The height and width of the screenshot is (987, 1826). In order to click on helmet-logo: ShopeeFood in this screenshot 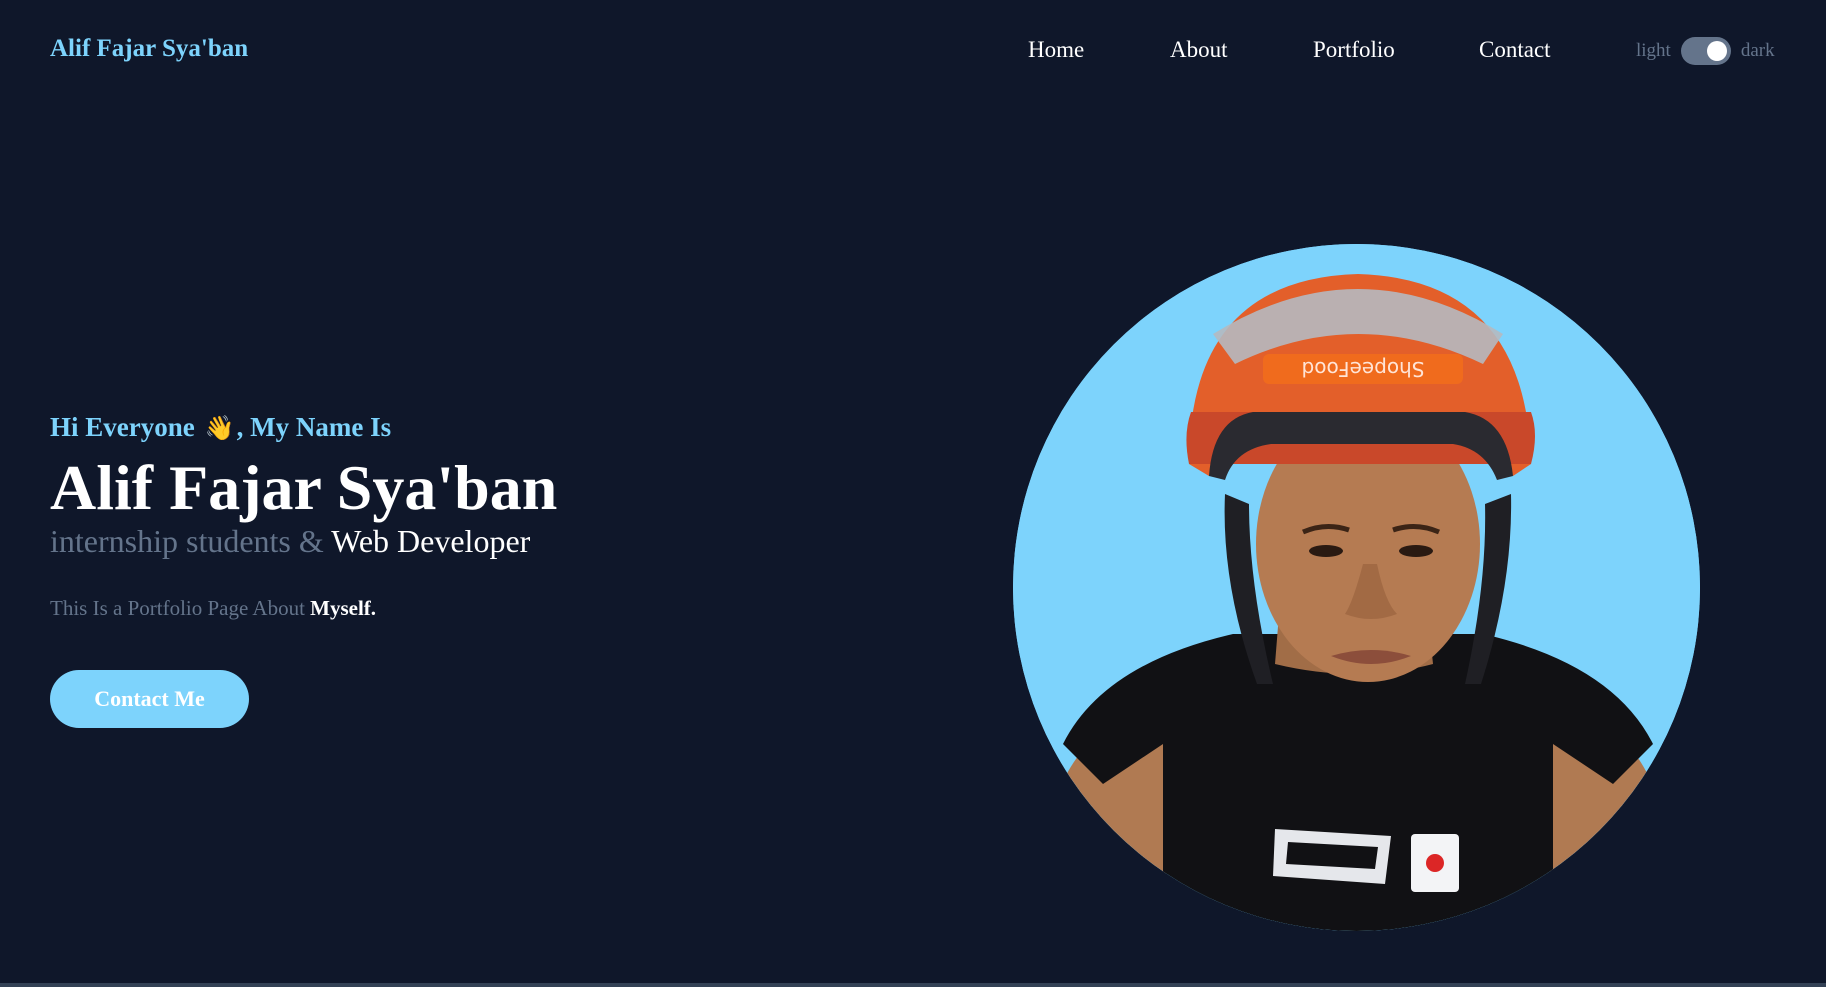, I will do `click(1363, 369)`.